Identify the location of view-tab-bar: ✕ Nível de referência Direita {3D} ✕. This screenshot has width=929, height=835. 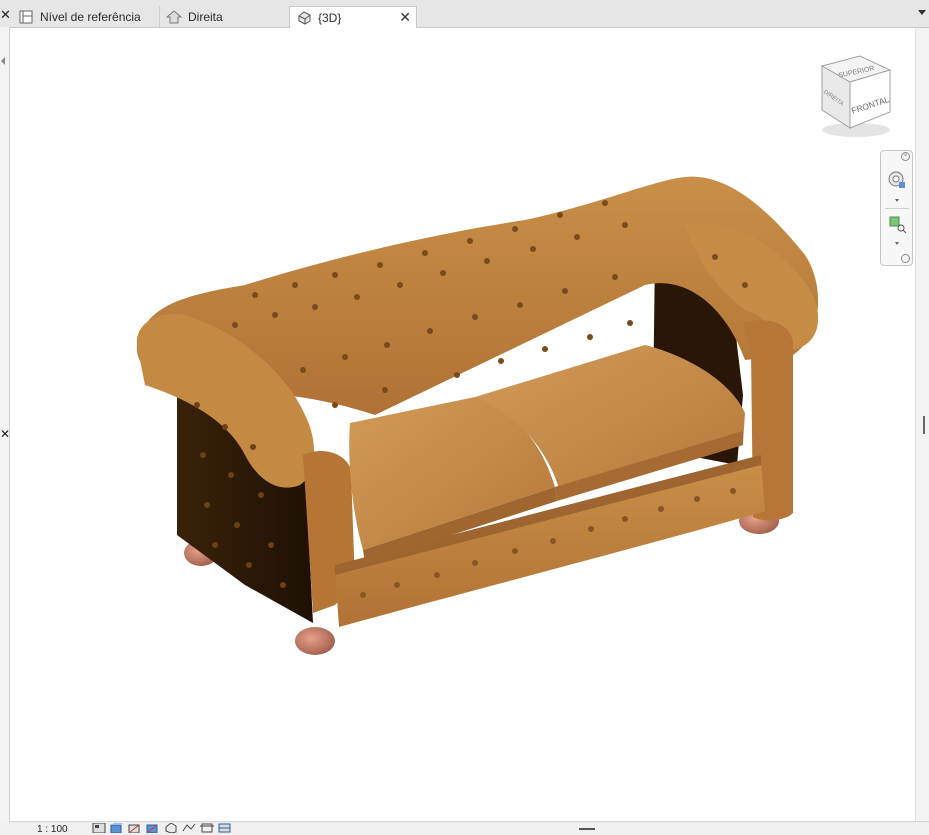
(464, 14).